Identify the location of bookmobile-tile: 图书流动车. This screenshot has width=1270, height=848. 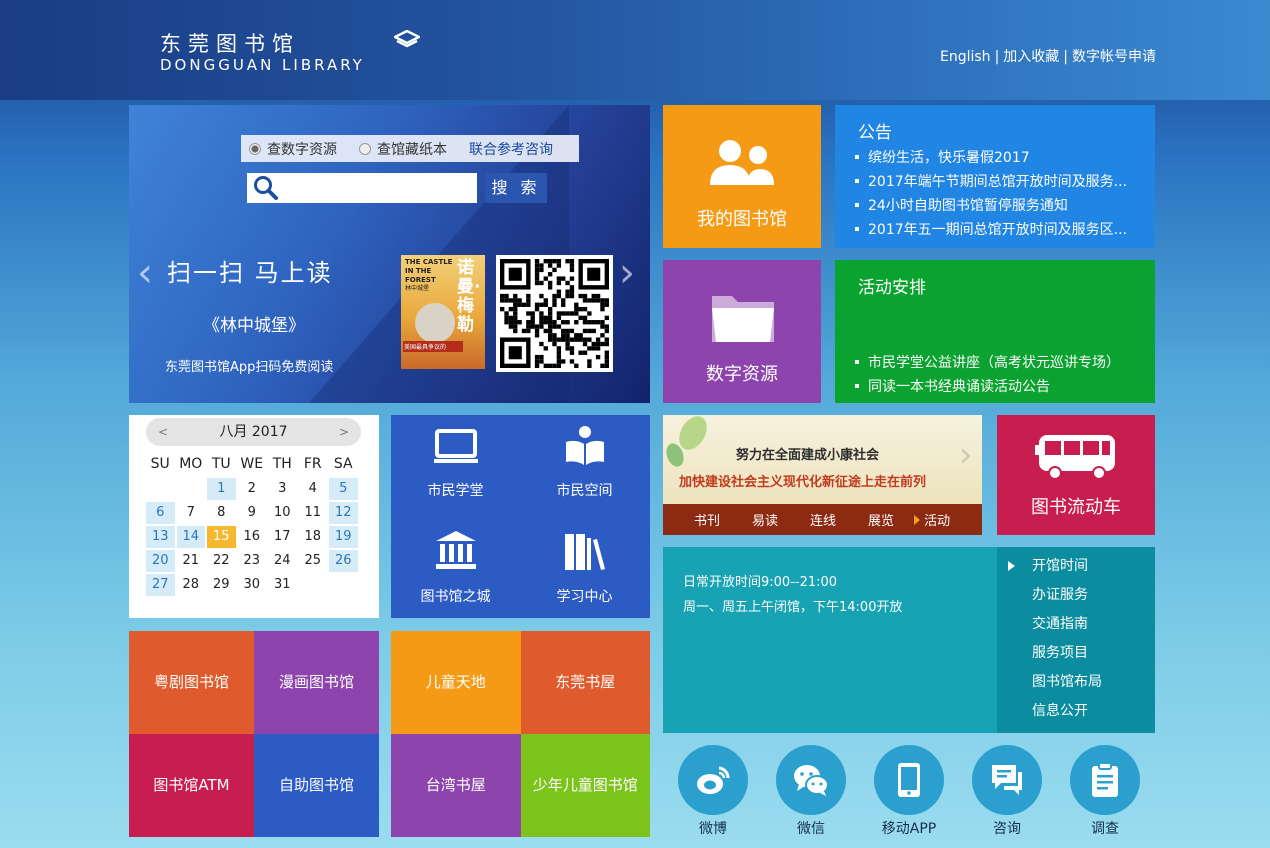
(1076, 475).